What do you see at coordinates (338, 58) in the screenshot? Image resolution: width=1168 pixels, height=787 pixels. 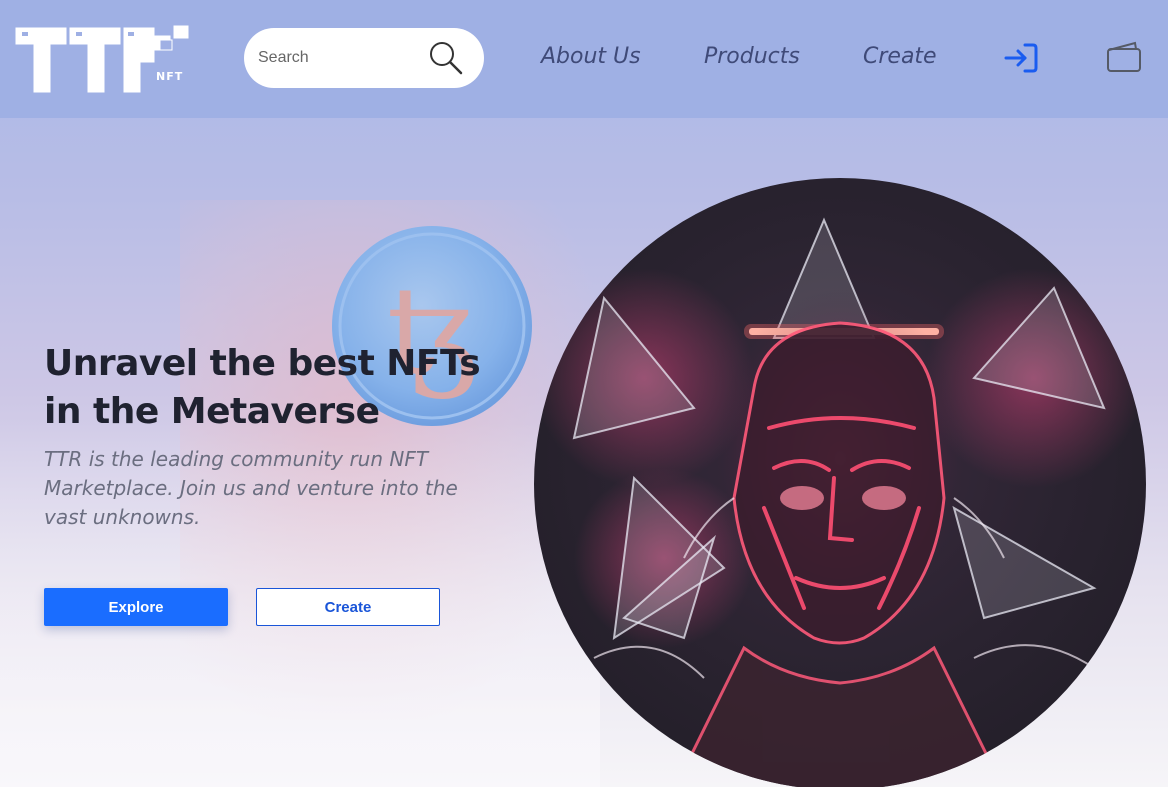 I see `search-input` at bounding box center [338, 58].